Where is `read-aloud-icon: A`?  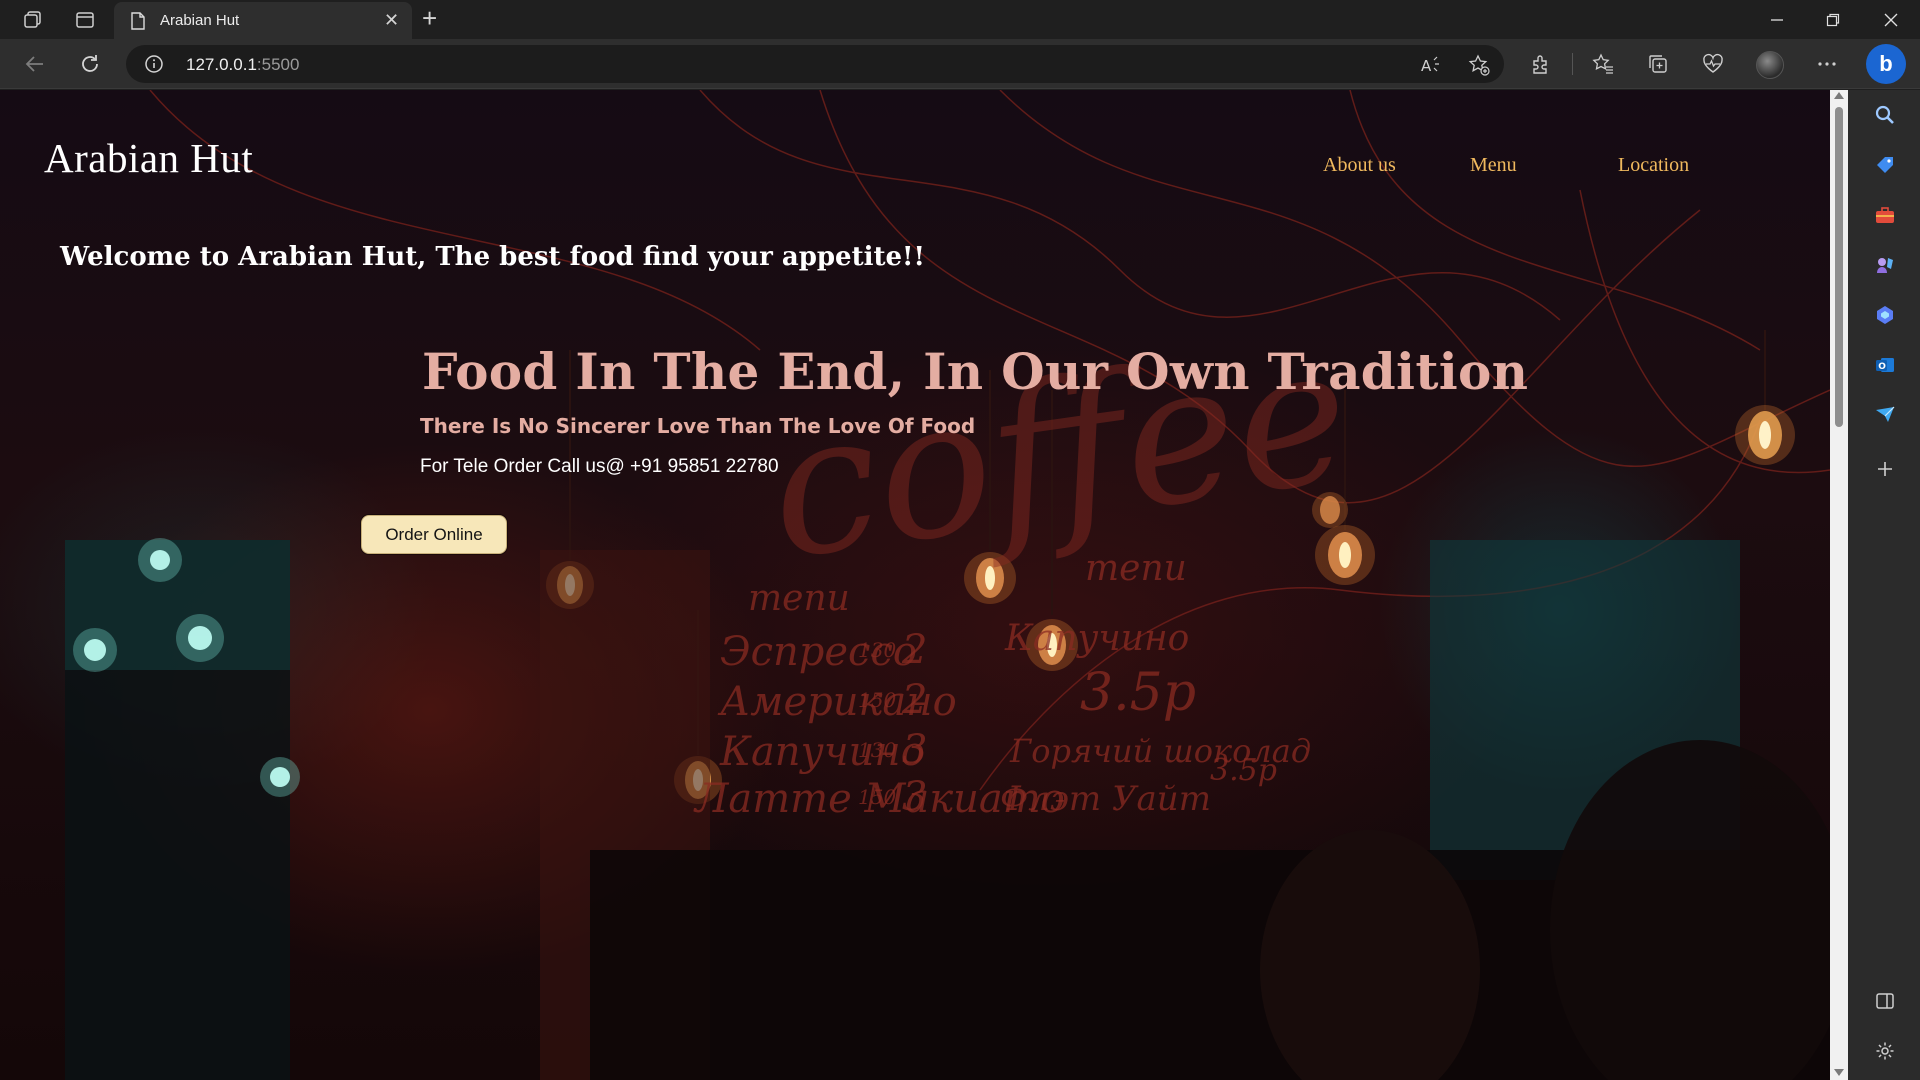 read-aloud-icon: A is located at coordinates (1431, 65).